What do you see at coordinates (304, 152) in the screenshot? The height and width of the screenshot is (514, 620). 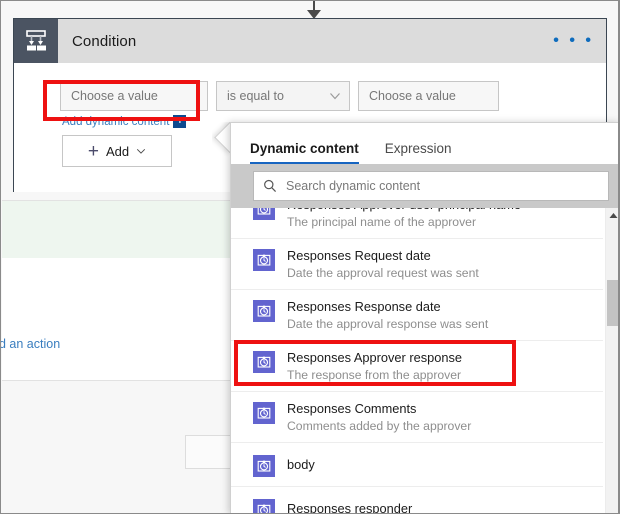 I see `tab-dynamic-content: Dynamic content` at bounding box center [304, 152].